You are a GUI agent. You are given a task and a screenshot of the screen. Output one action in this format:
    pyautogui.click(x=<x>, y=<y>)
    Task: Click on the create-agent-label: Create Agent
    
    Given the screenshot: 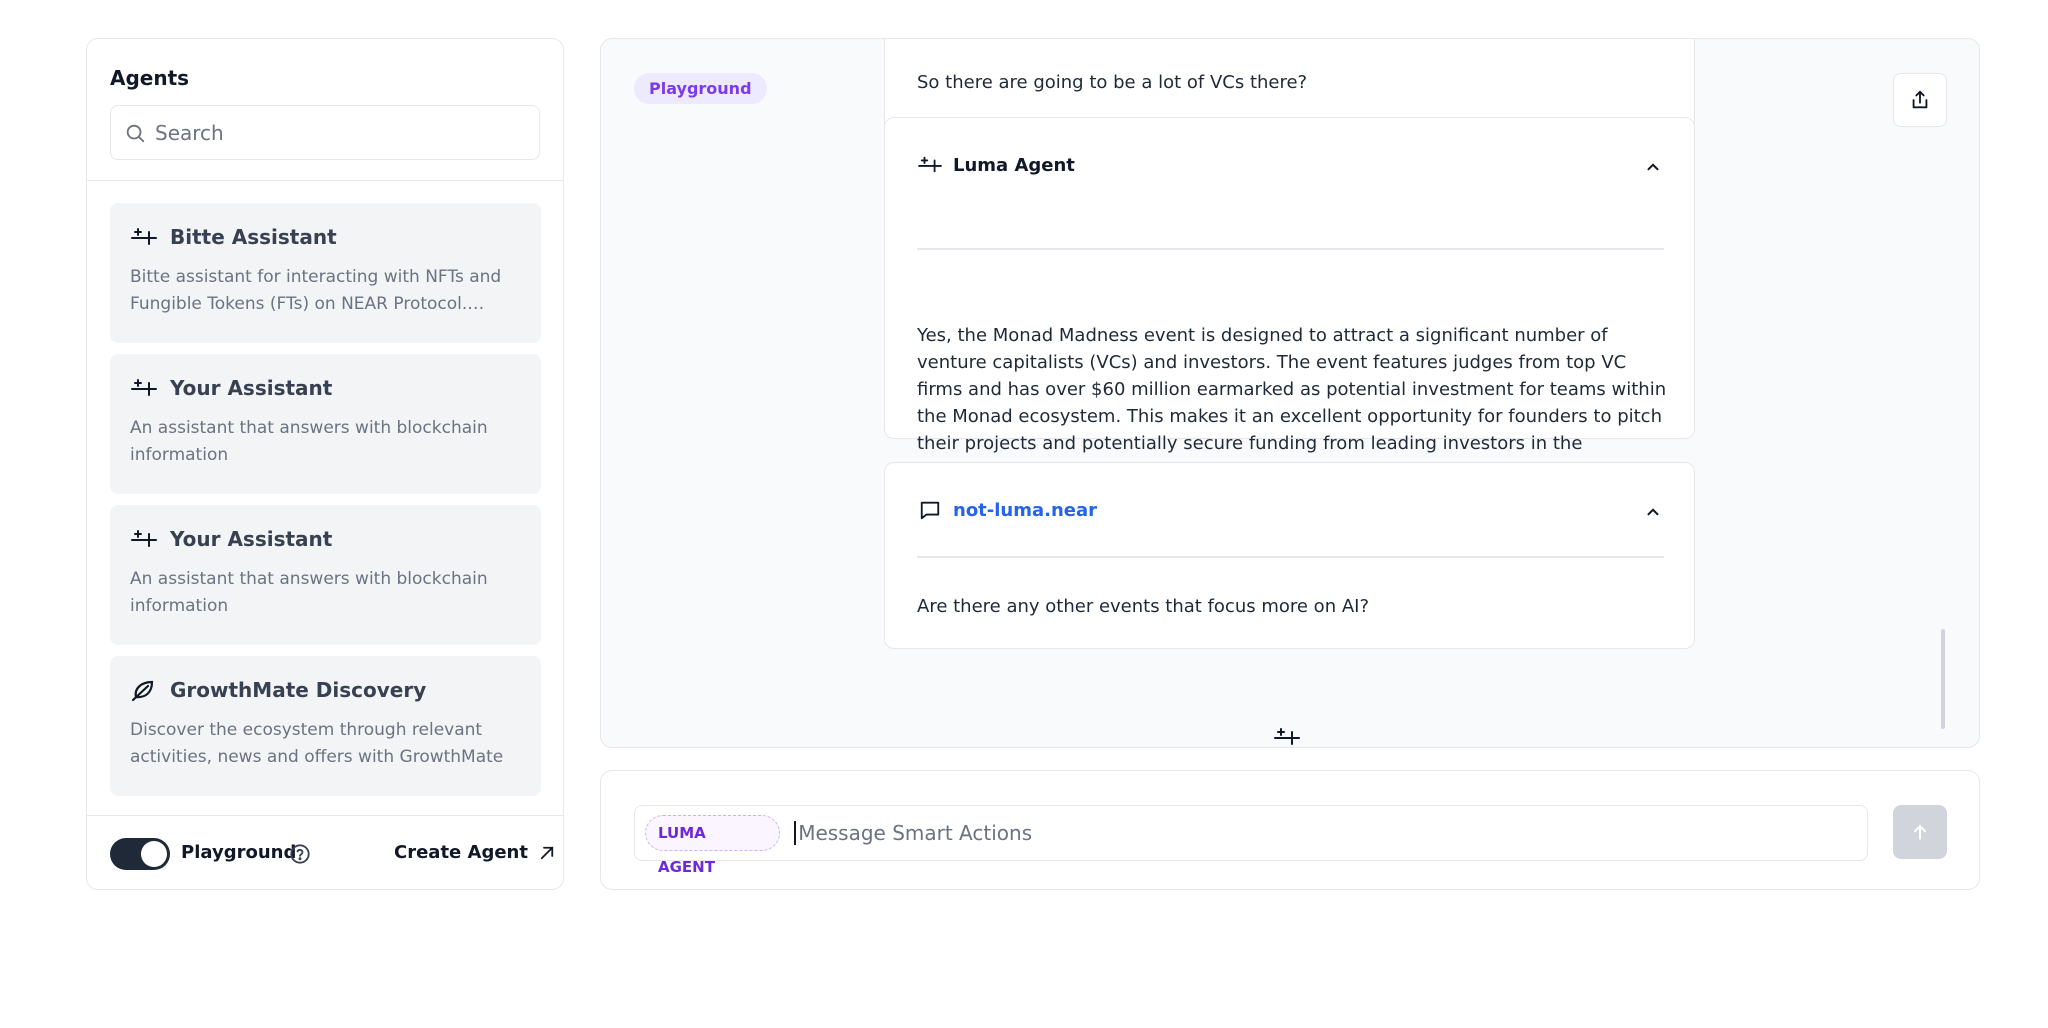 What is the action you would take?
    pyautogui.click(x=461, y=852)
    